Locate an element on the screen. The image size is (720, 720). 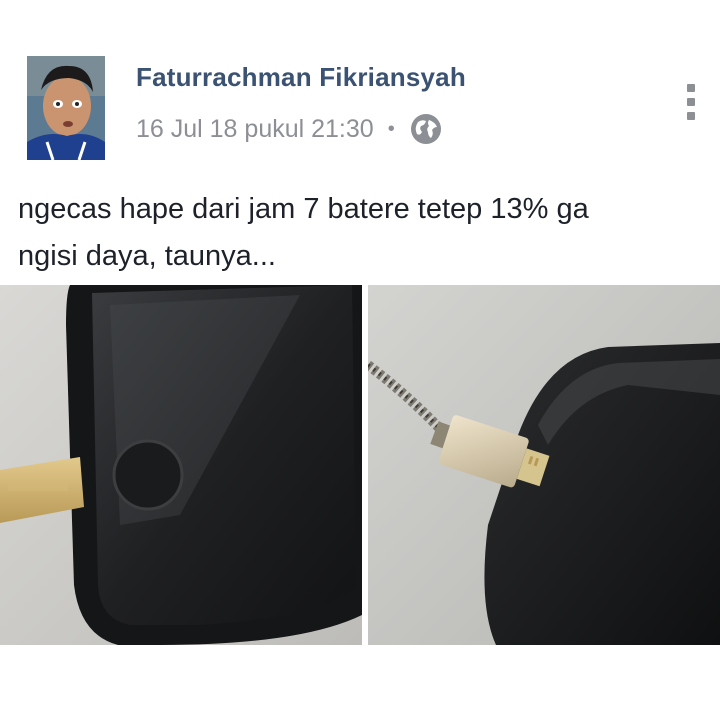
author-name: Faturrachman Fikriansyah is located at coordinates (301, 77).